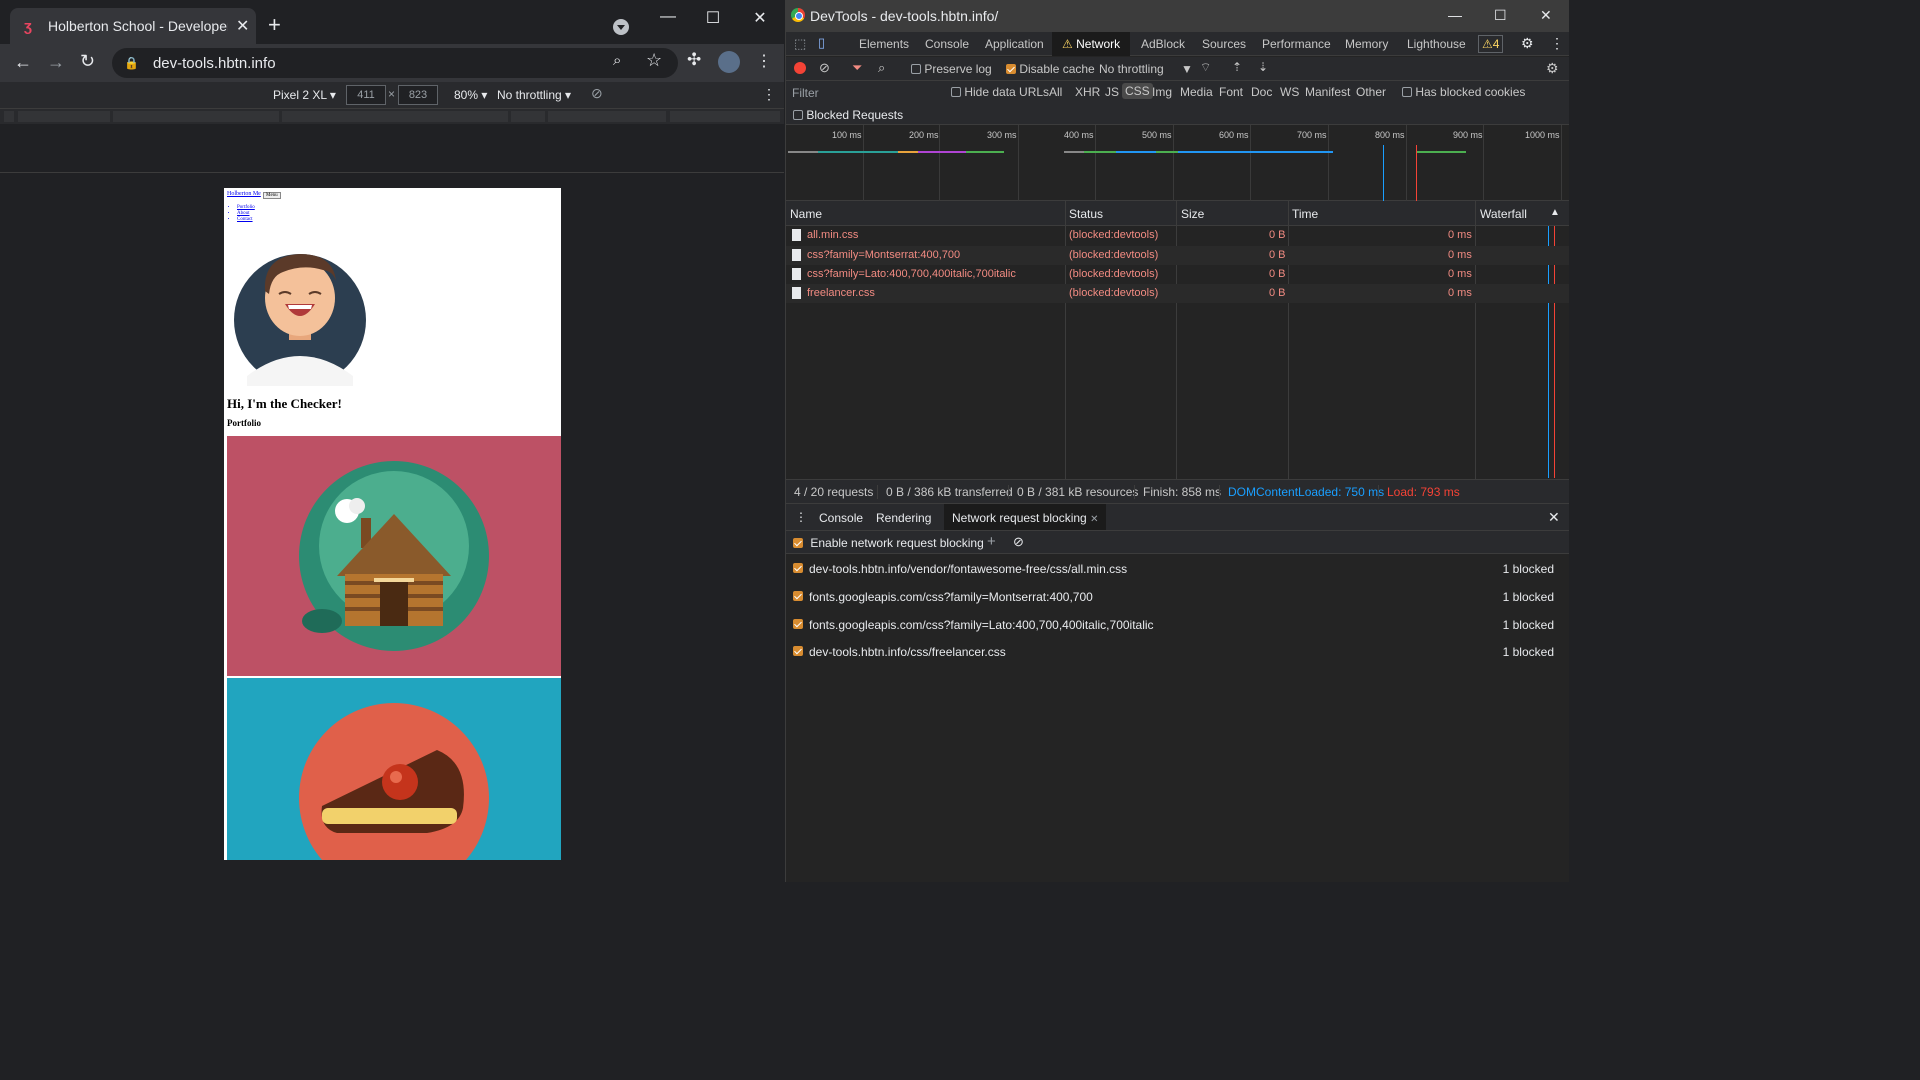 Image resolution: width=1920 pixels, height=1080 pixels. Describe the element at coordinates (800, 68) in the screenshot. I see `record-icon` at that location.